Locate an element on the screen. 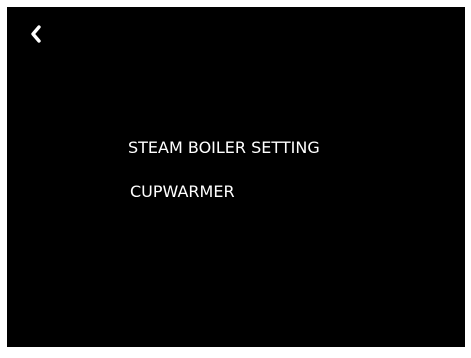 The width and height of the screenshot is (471, 358). menu-item-cupwarmer: CUPWARMER is located at coordinates (225, 192).